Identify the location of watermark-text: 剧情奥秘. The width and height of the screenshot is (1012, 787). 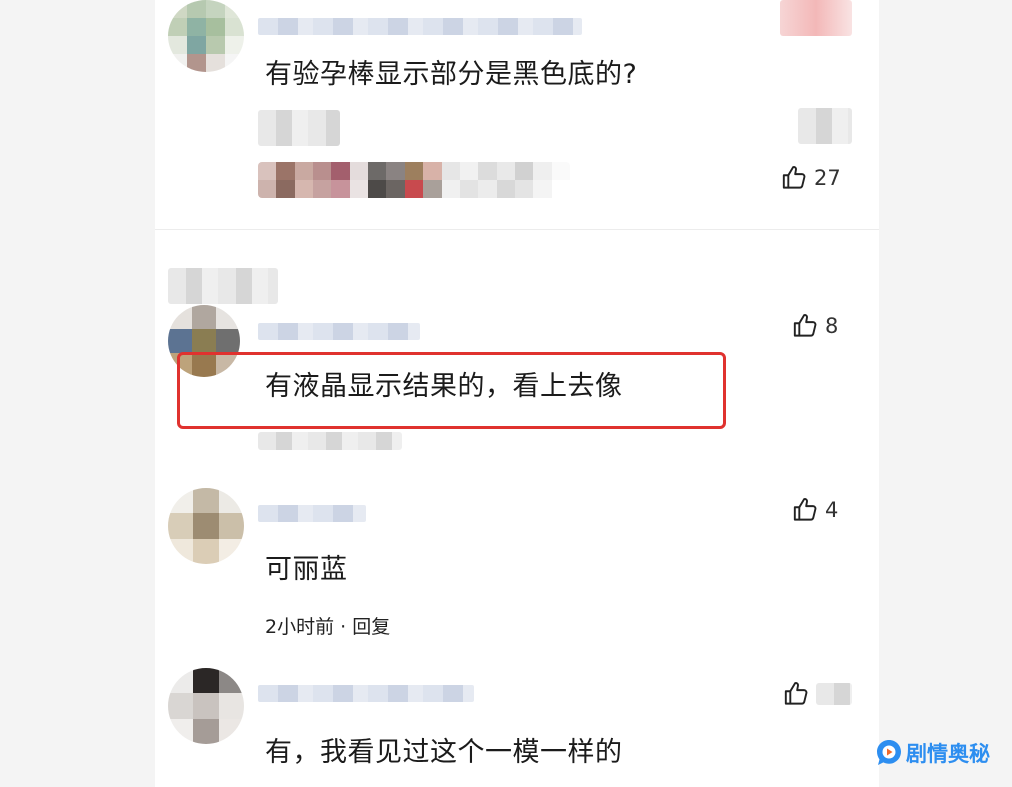
(948, 754).